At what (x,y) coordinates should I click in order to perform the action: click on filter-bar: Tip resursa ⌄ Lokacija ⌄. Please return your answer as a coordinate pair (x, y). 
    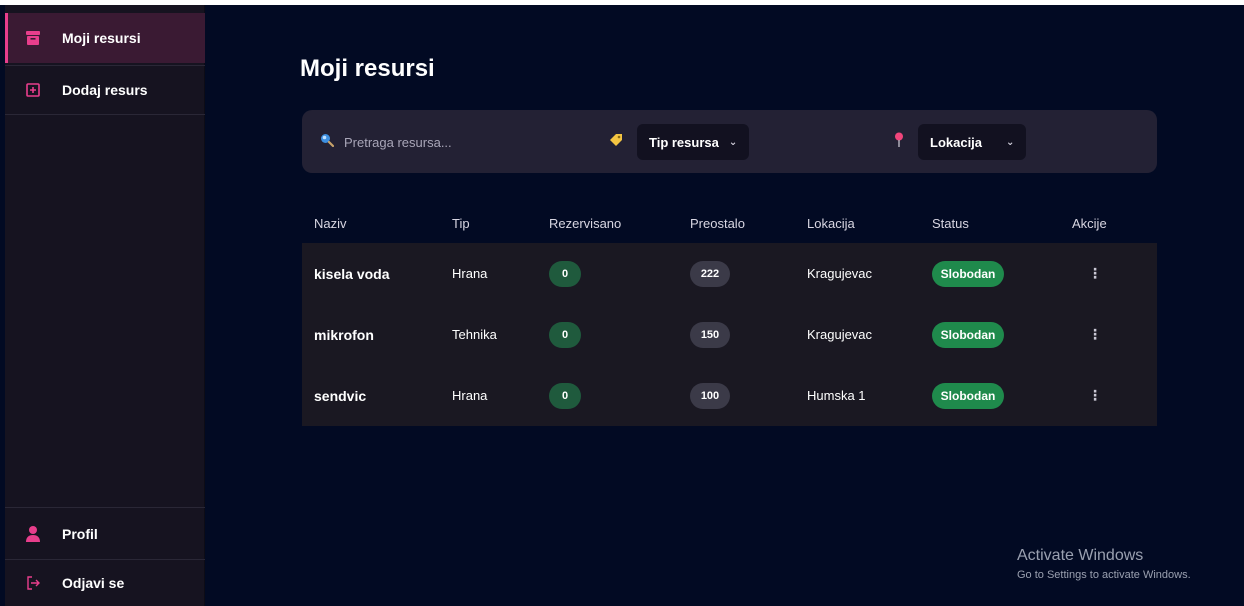
    Looking at the image, I should click on (729, 141).